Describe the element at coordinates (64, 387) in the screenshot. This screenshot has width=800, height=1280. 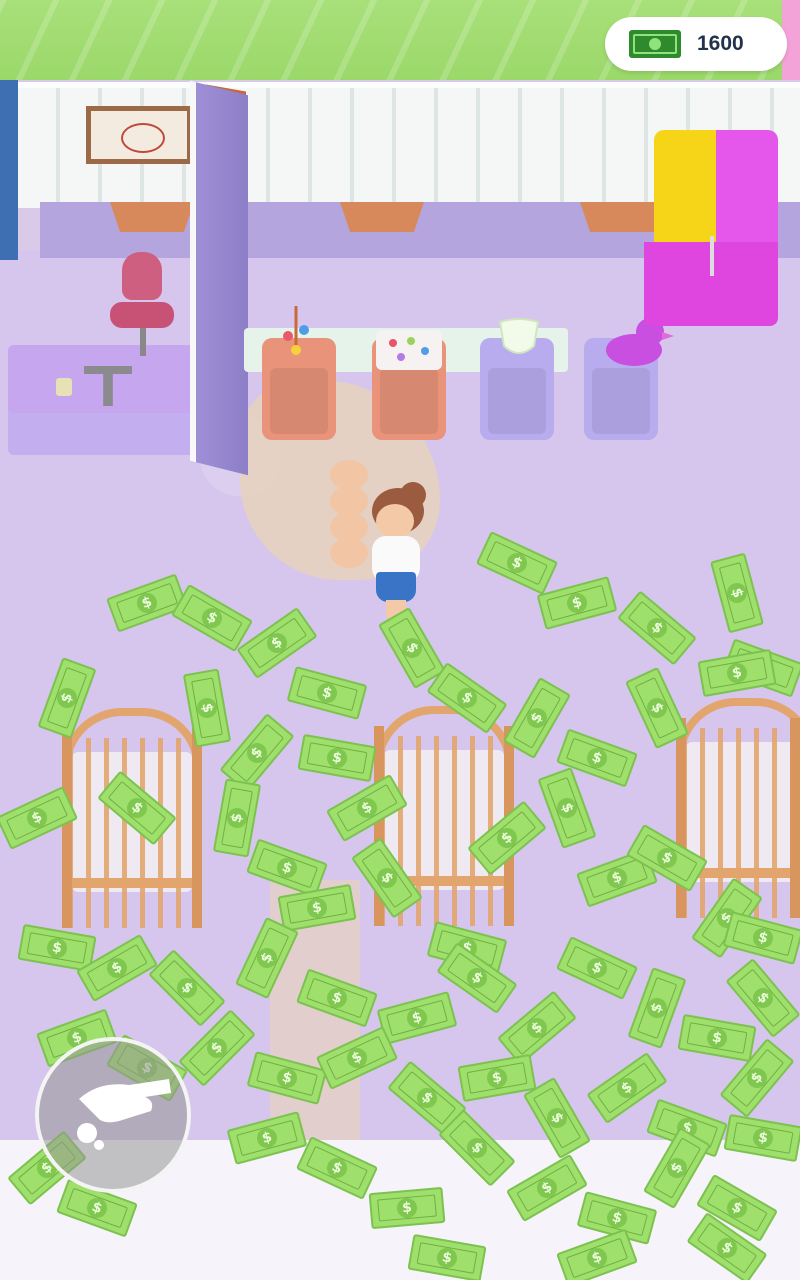
I see `desk-cup` at that location.